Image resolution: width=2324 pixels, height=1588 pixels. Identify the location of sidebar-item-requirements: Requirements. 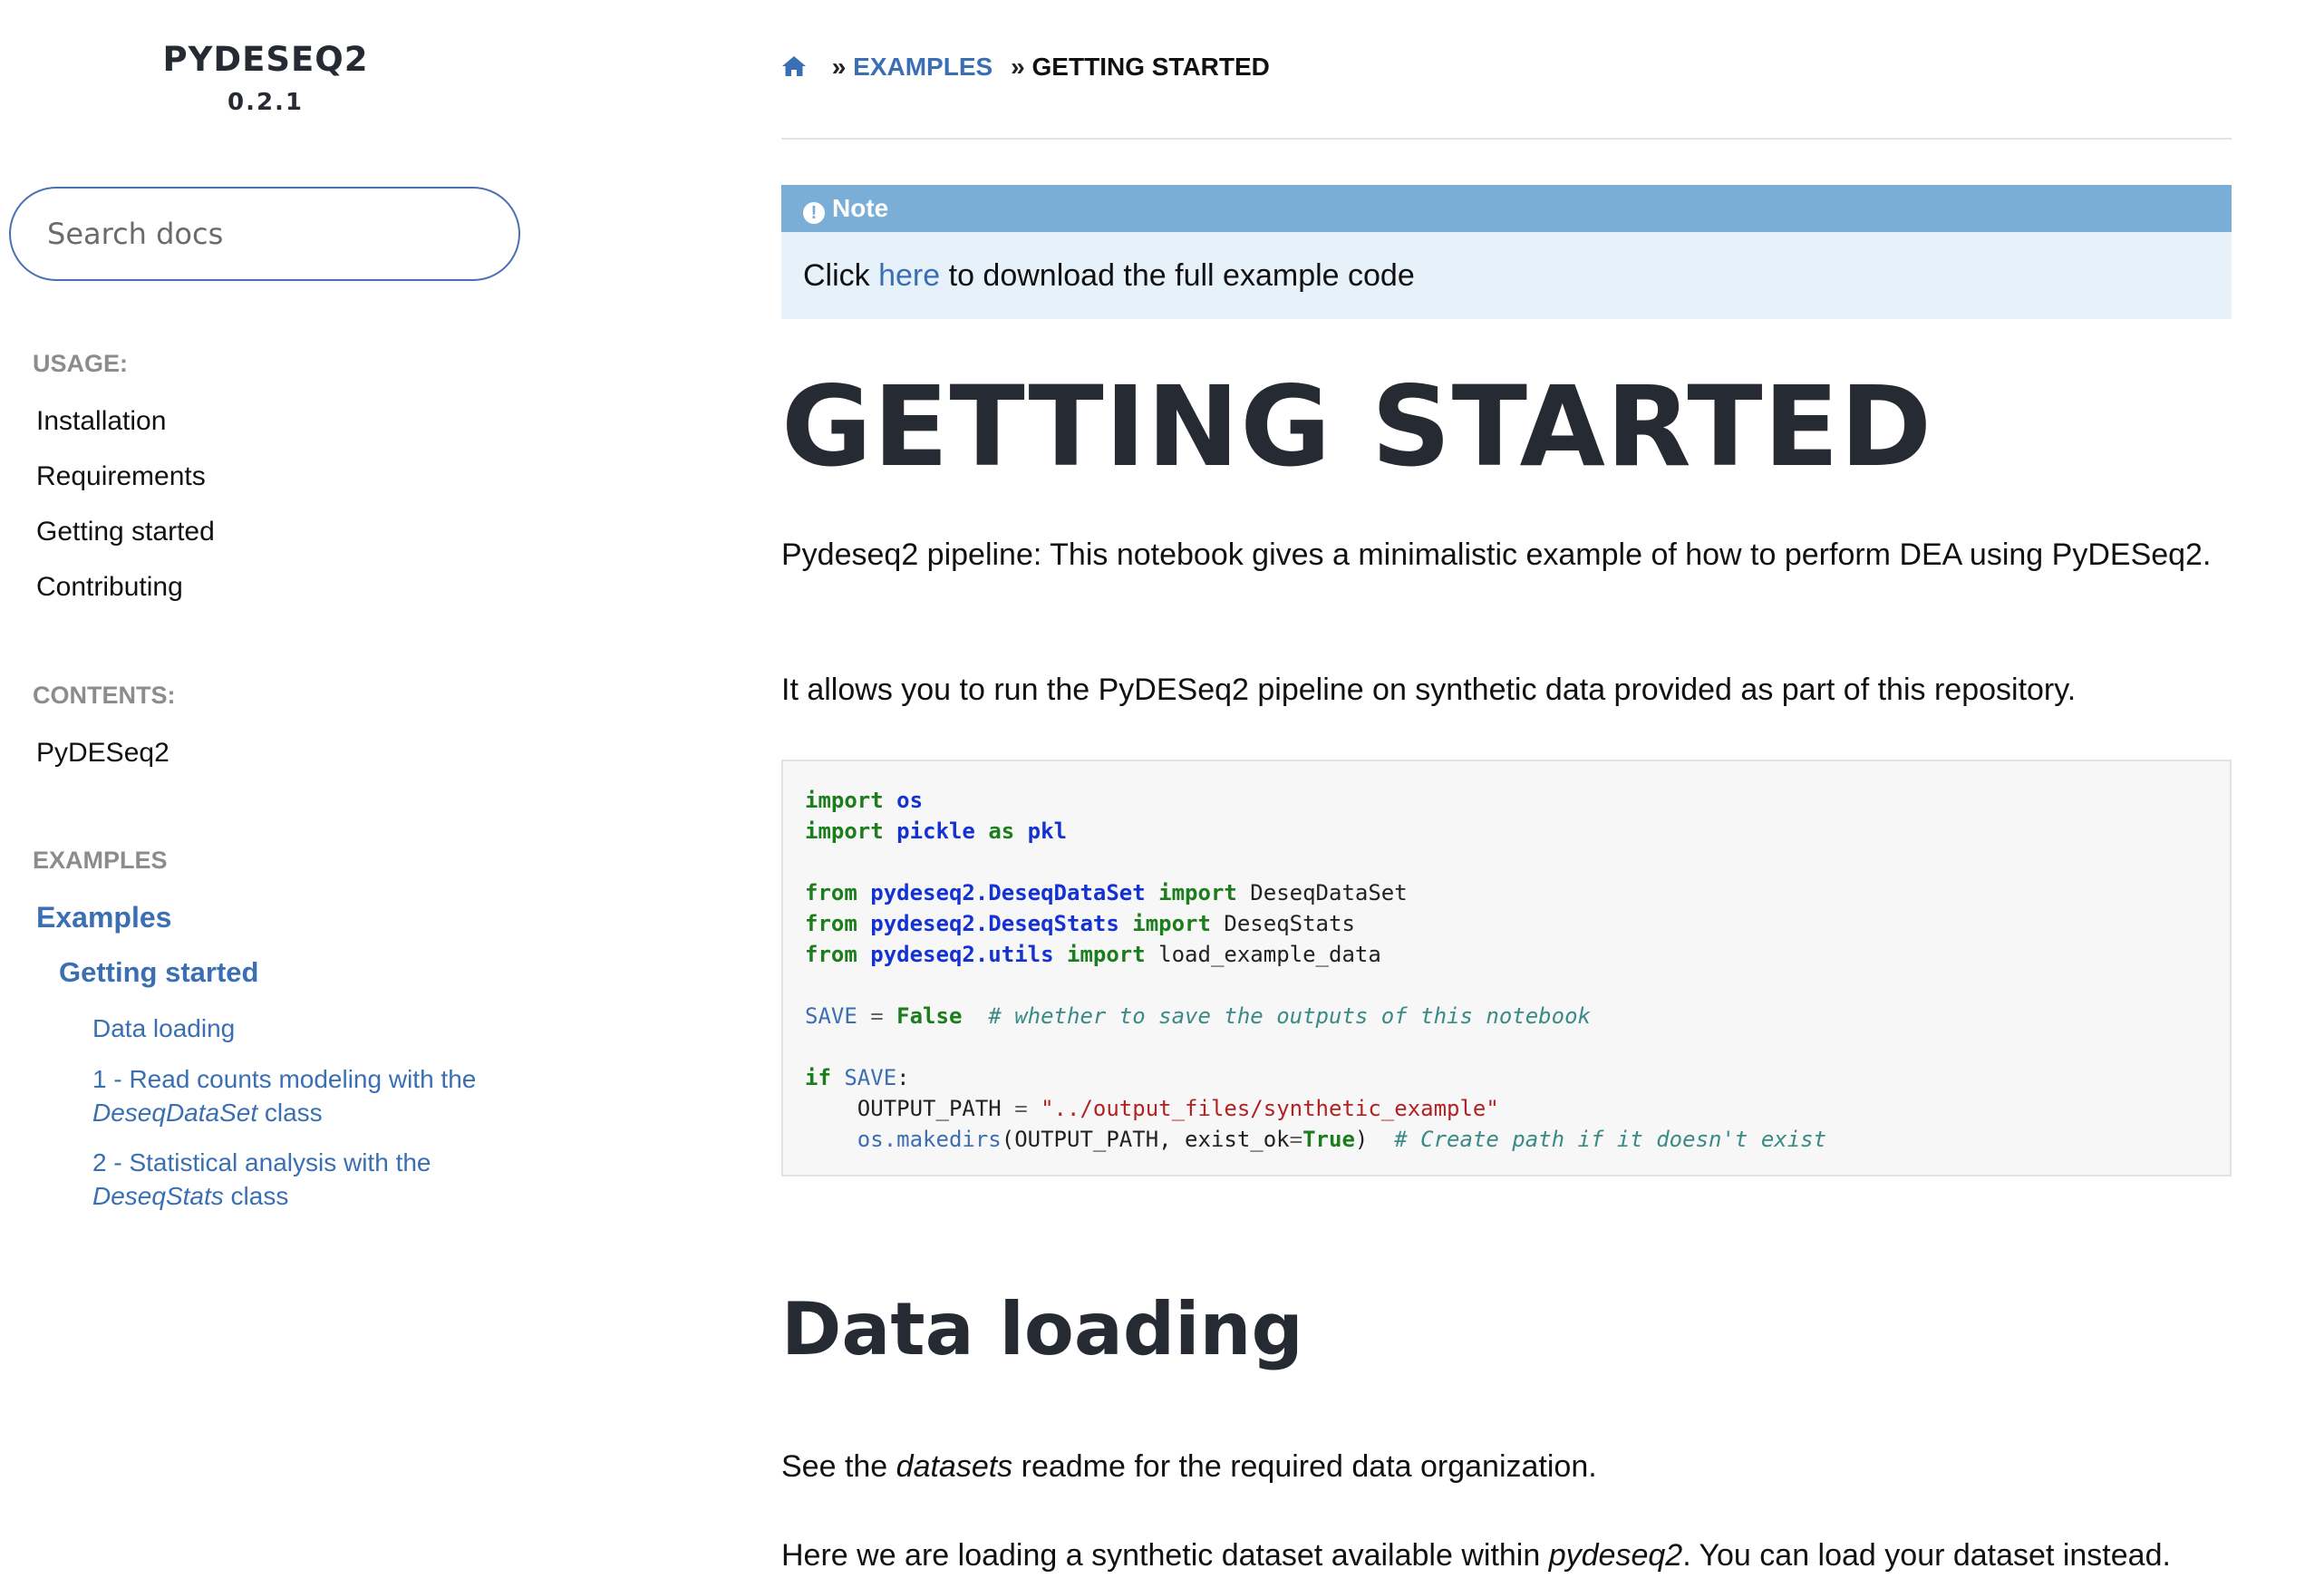
(121, 476).